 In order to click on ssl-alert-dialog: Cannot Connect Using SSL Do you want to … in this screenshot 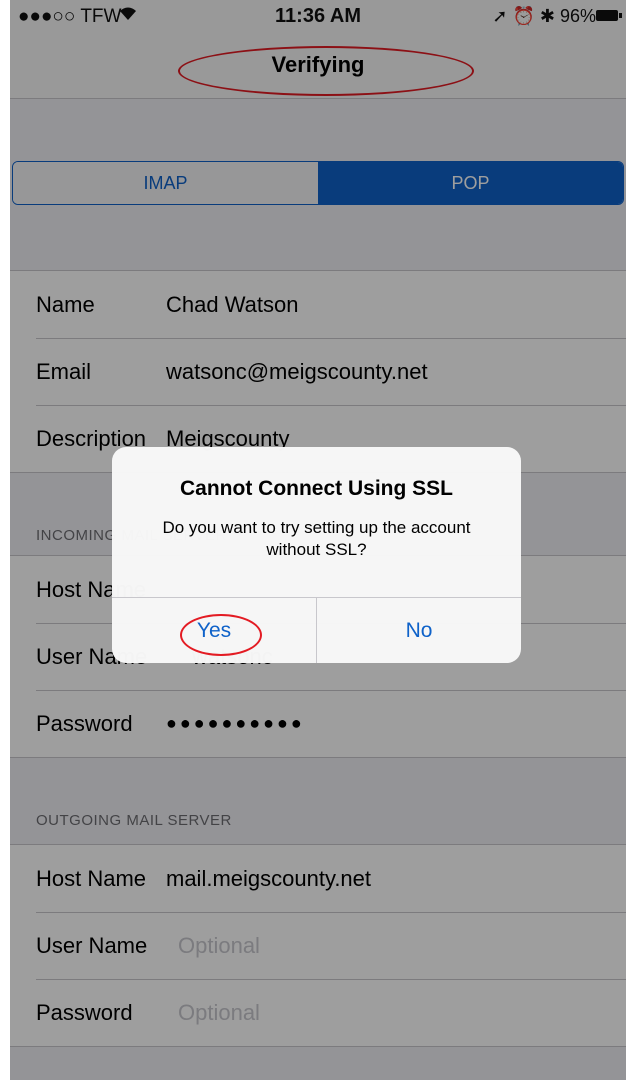, I will do `click(316, 555)`.